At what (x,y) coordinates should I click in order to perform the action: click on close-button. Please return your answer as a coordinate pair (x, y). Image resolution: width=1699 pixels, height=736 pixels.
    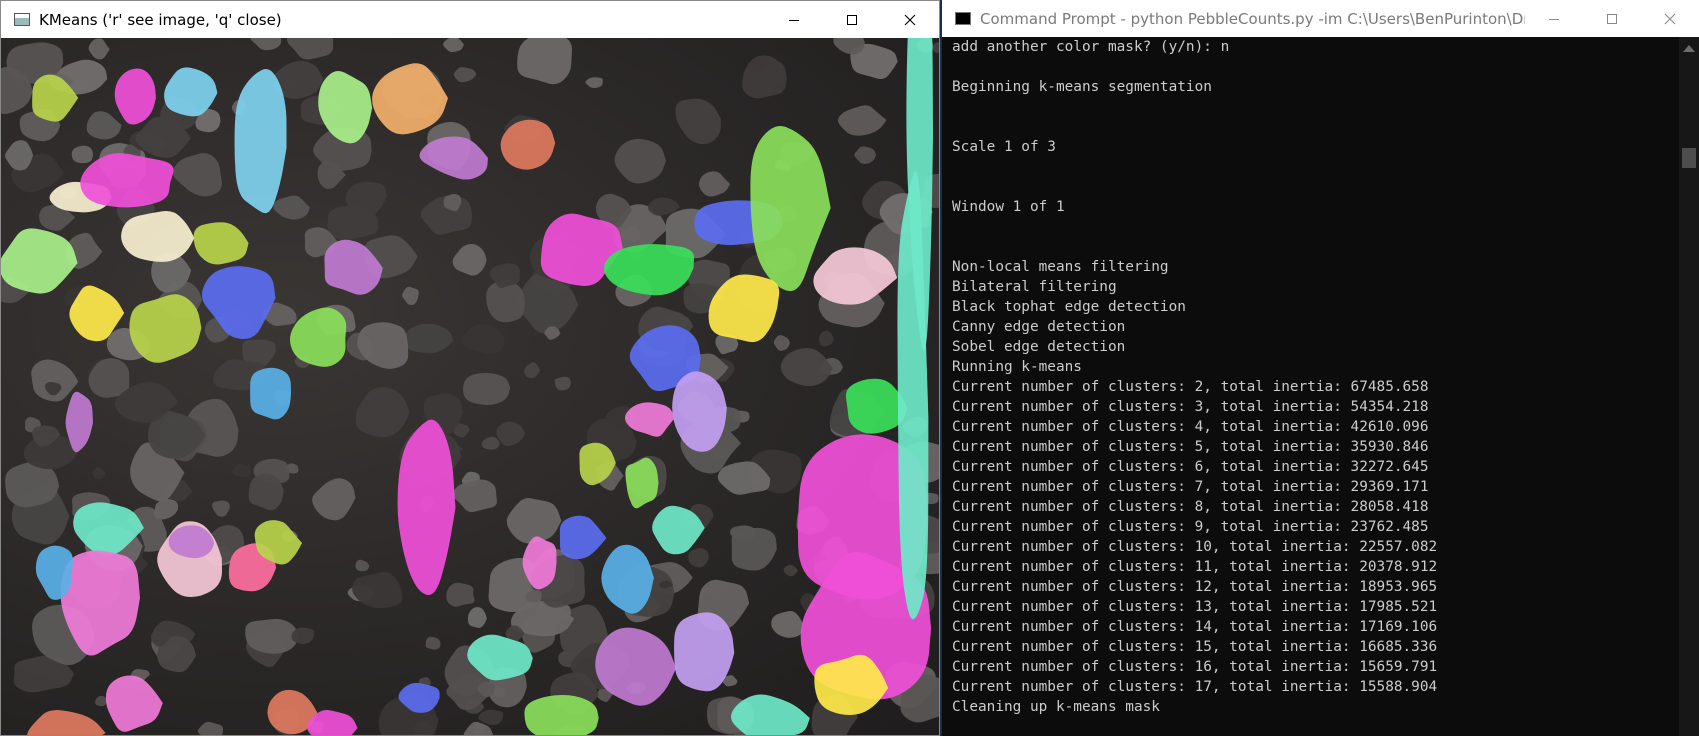
    Looking at the image, I should click on (910, 19).